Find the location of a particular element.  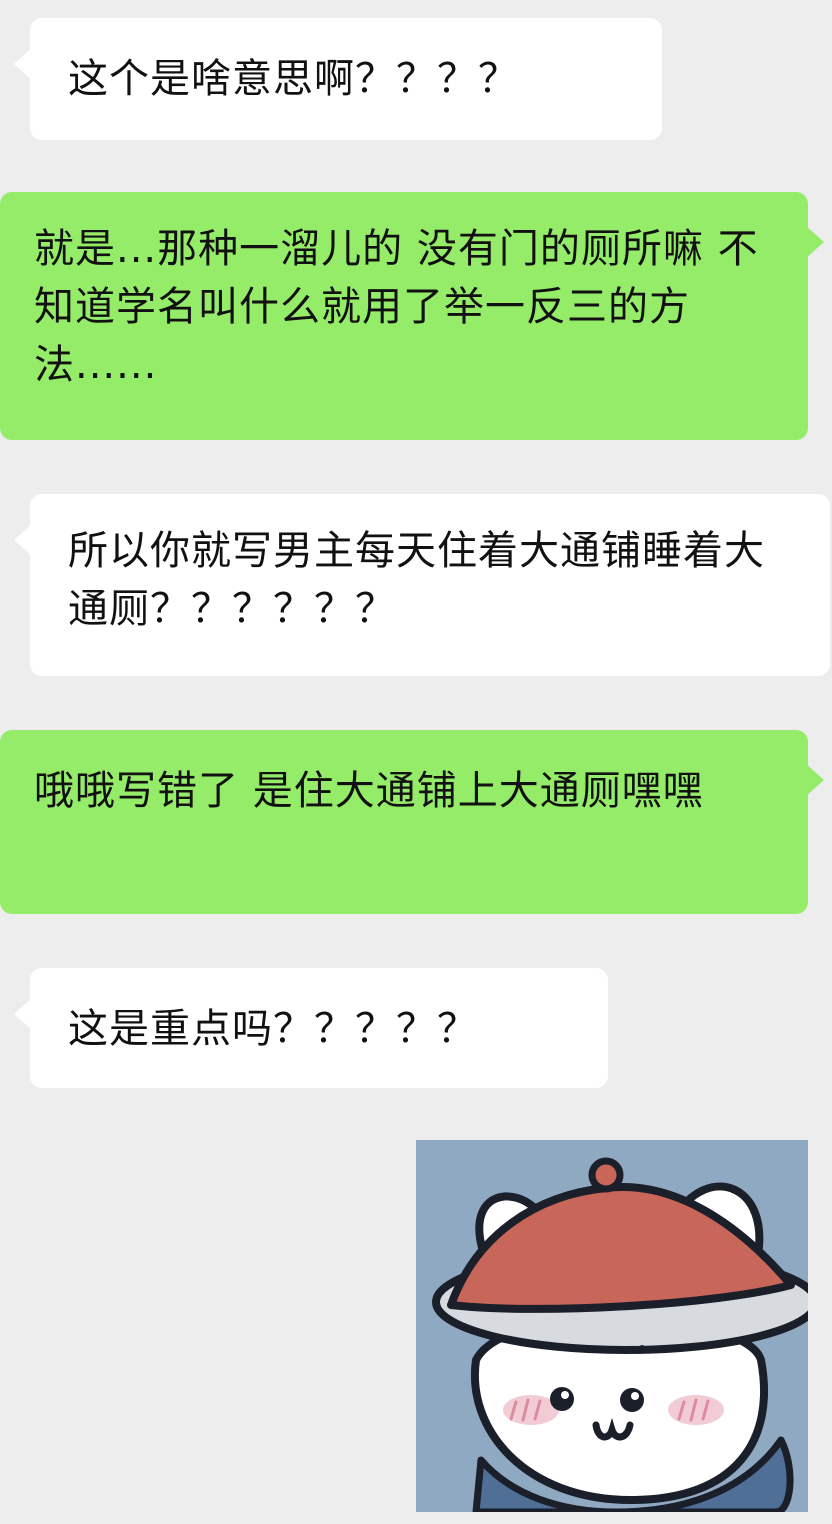

message-text: 这个是啥意思啊？？？？ is located at coordinates (293, 79).